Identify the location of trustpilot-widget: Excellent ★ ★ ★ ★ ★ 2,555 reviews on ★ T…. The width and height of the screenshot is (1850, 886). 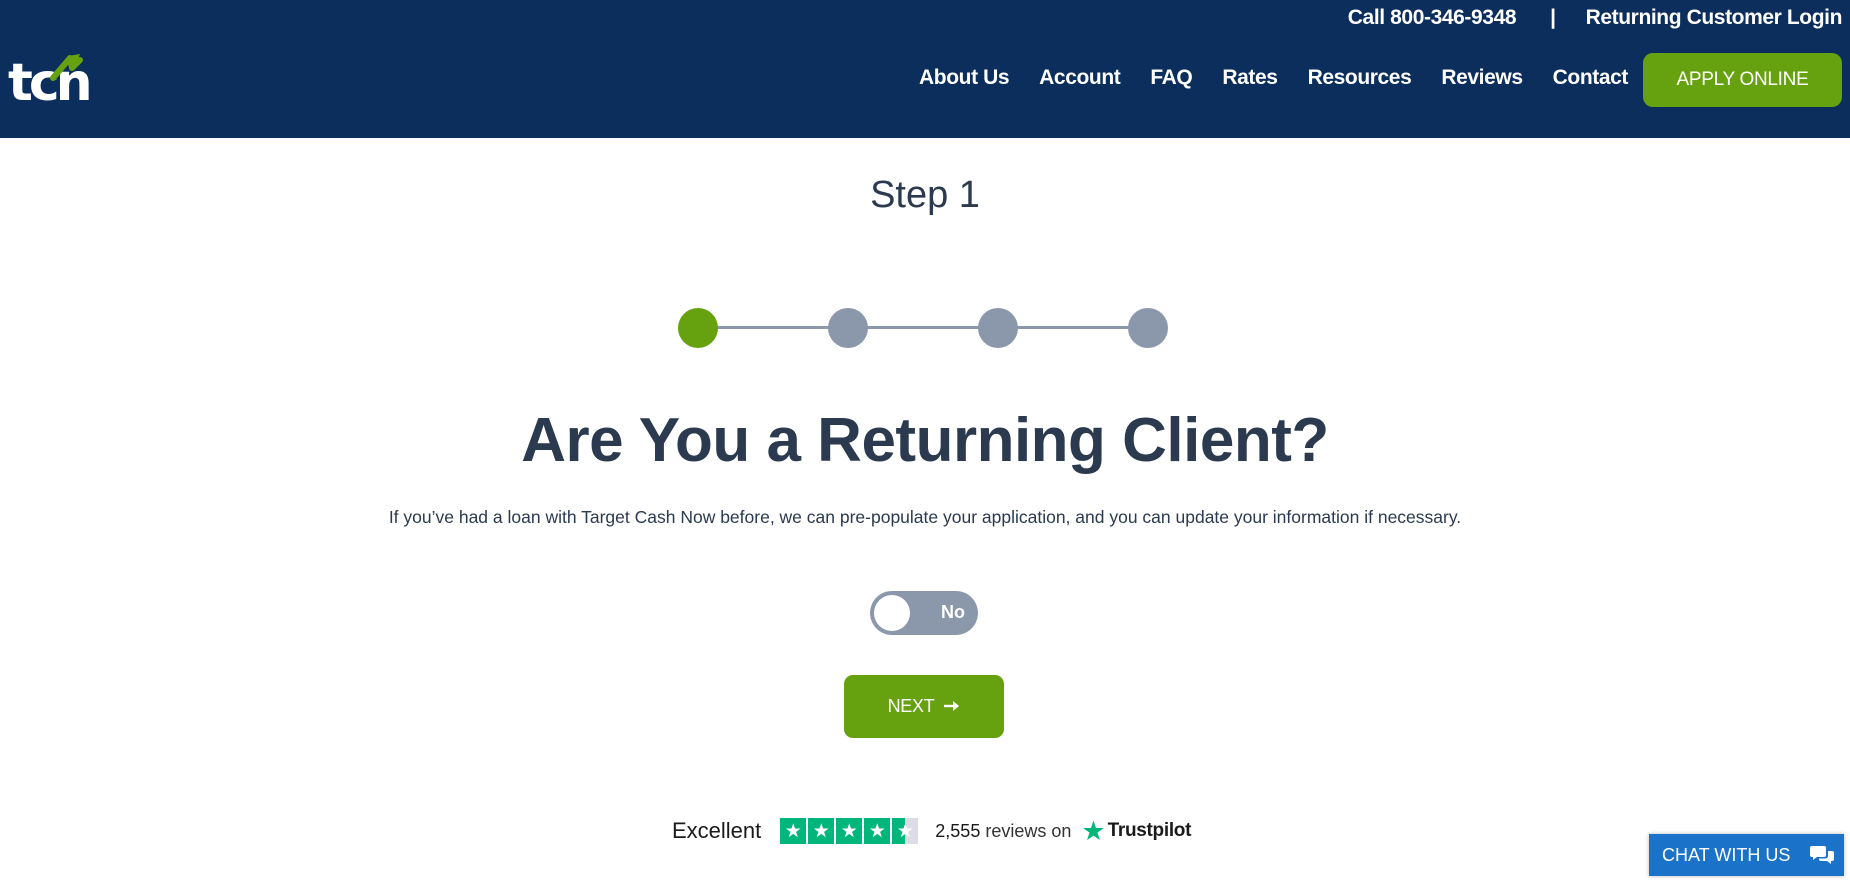
(931, 831).